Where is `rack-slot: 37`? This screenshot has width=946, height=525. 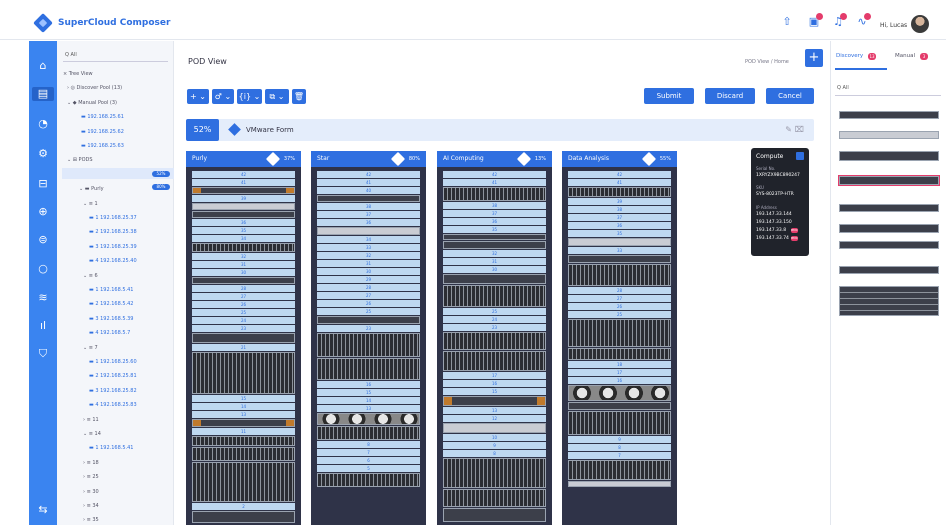 rack-slot: 37 is located at coordinates (619, 217).